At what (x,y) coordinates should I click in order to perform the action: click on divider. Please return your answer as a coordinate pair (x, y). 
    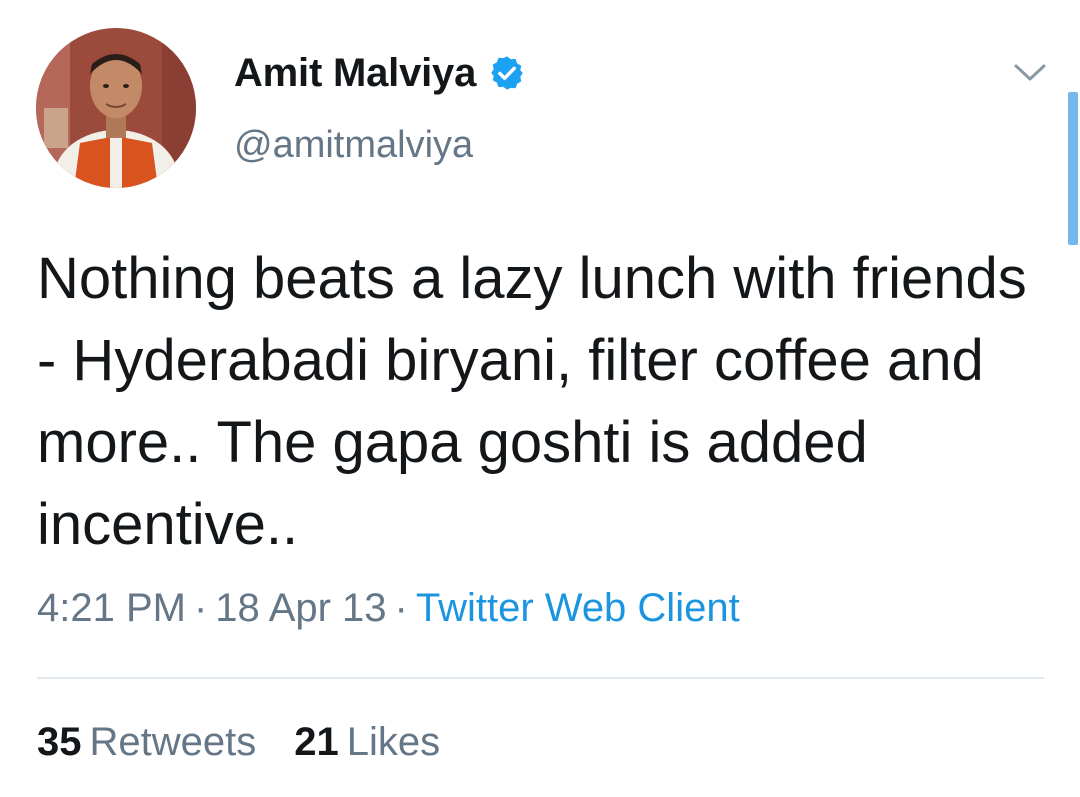
    Looking at the image, I should click on (540, 678).